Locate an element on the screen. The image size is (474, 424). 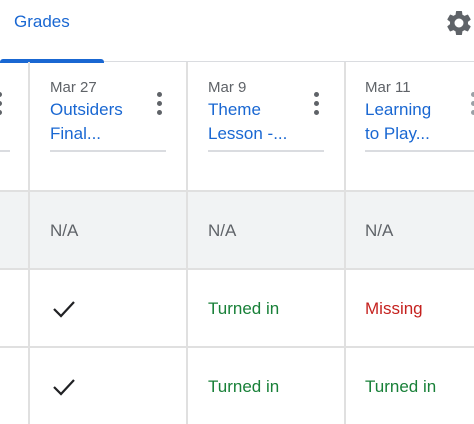
assignment-title-line1: Theme is located at coordinates (234, 110).